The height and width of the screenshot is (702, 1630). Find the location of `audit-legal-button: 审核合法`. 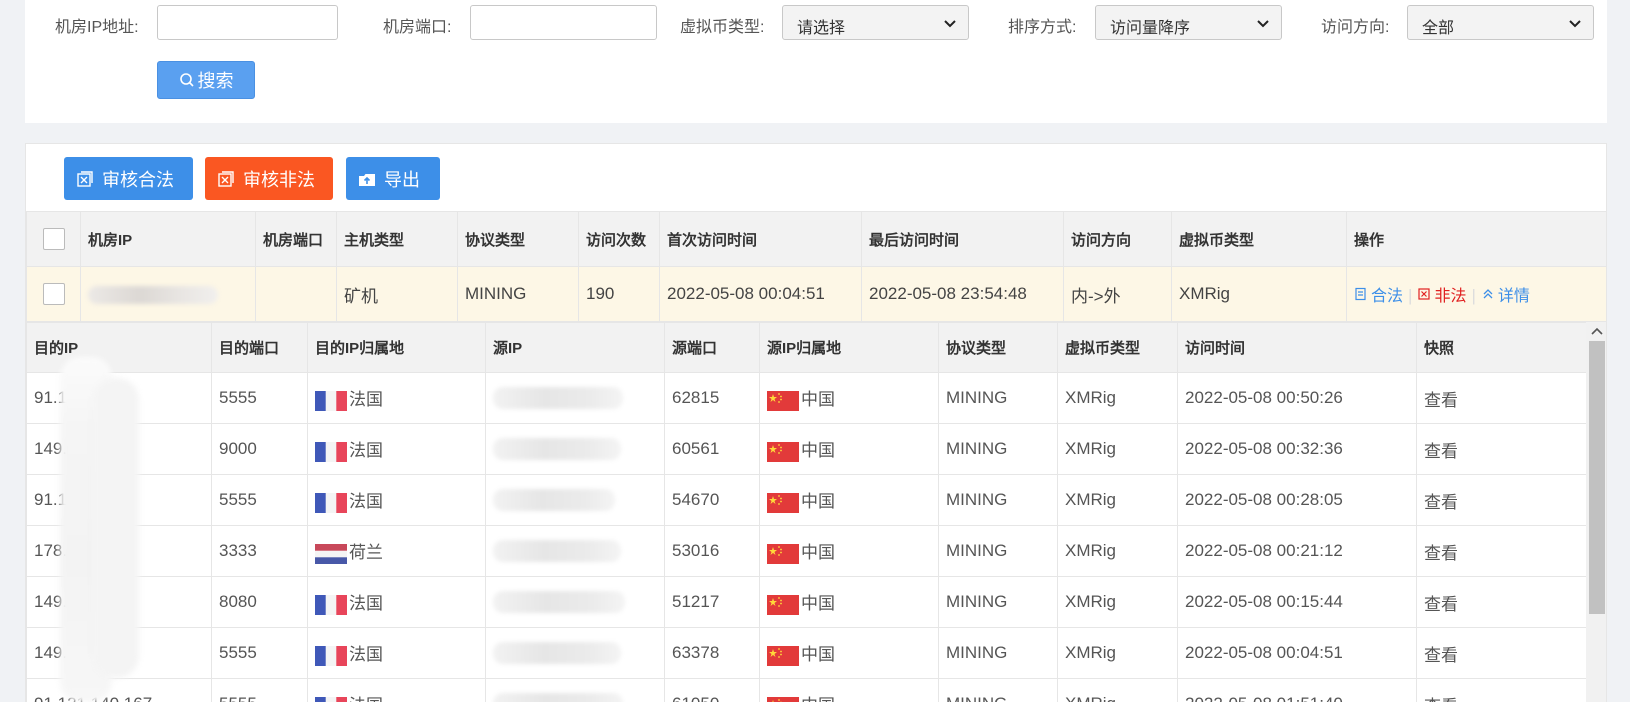

audit-legal-button: 审核合法 is located at coordinates (128, 178).